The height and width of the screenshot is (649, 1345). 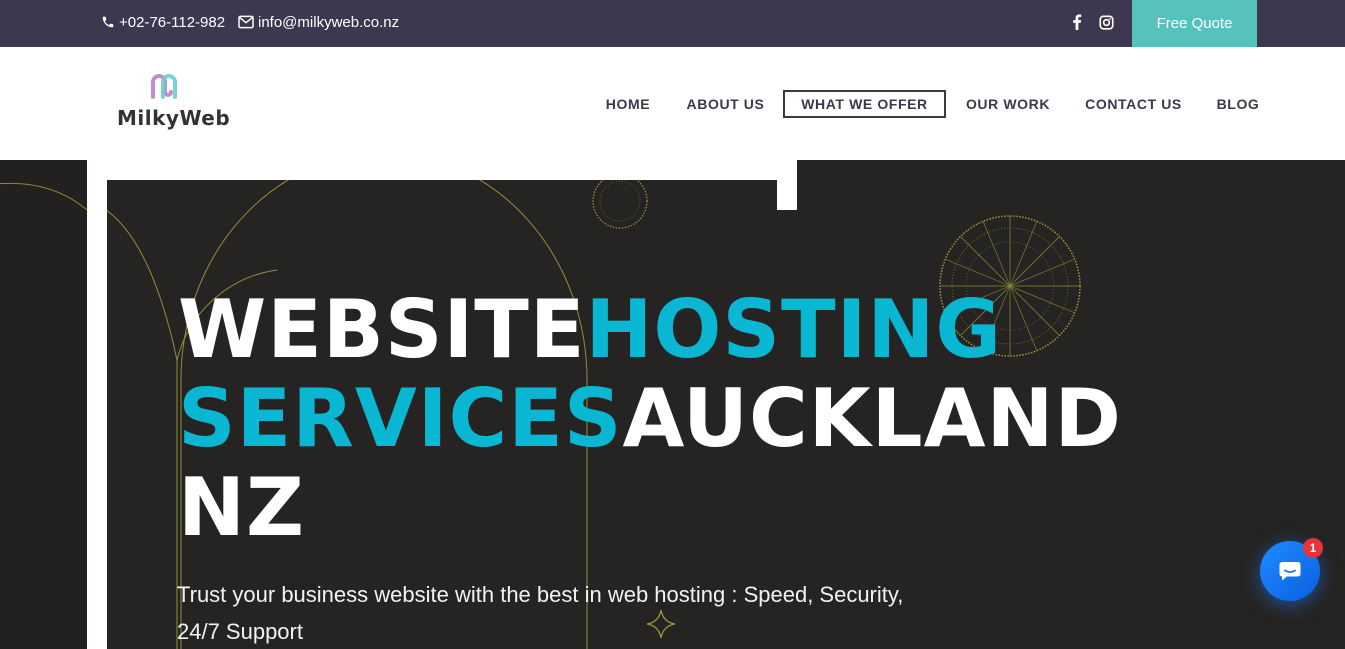 I want to click on facebook-link, so click(x=1077, y=22).